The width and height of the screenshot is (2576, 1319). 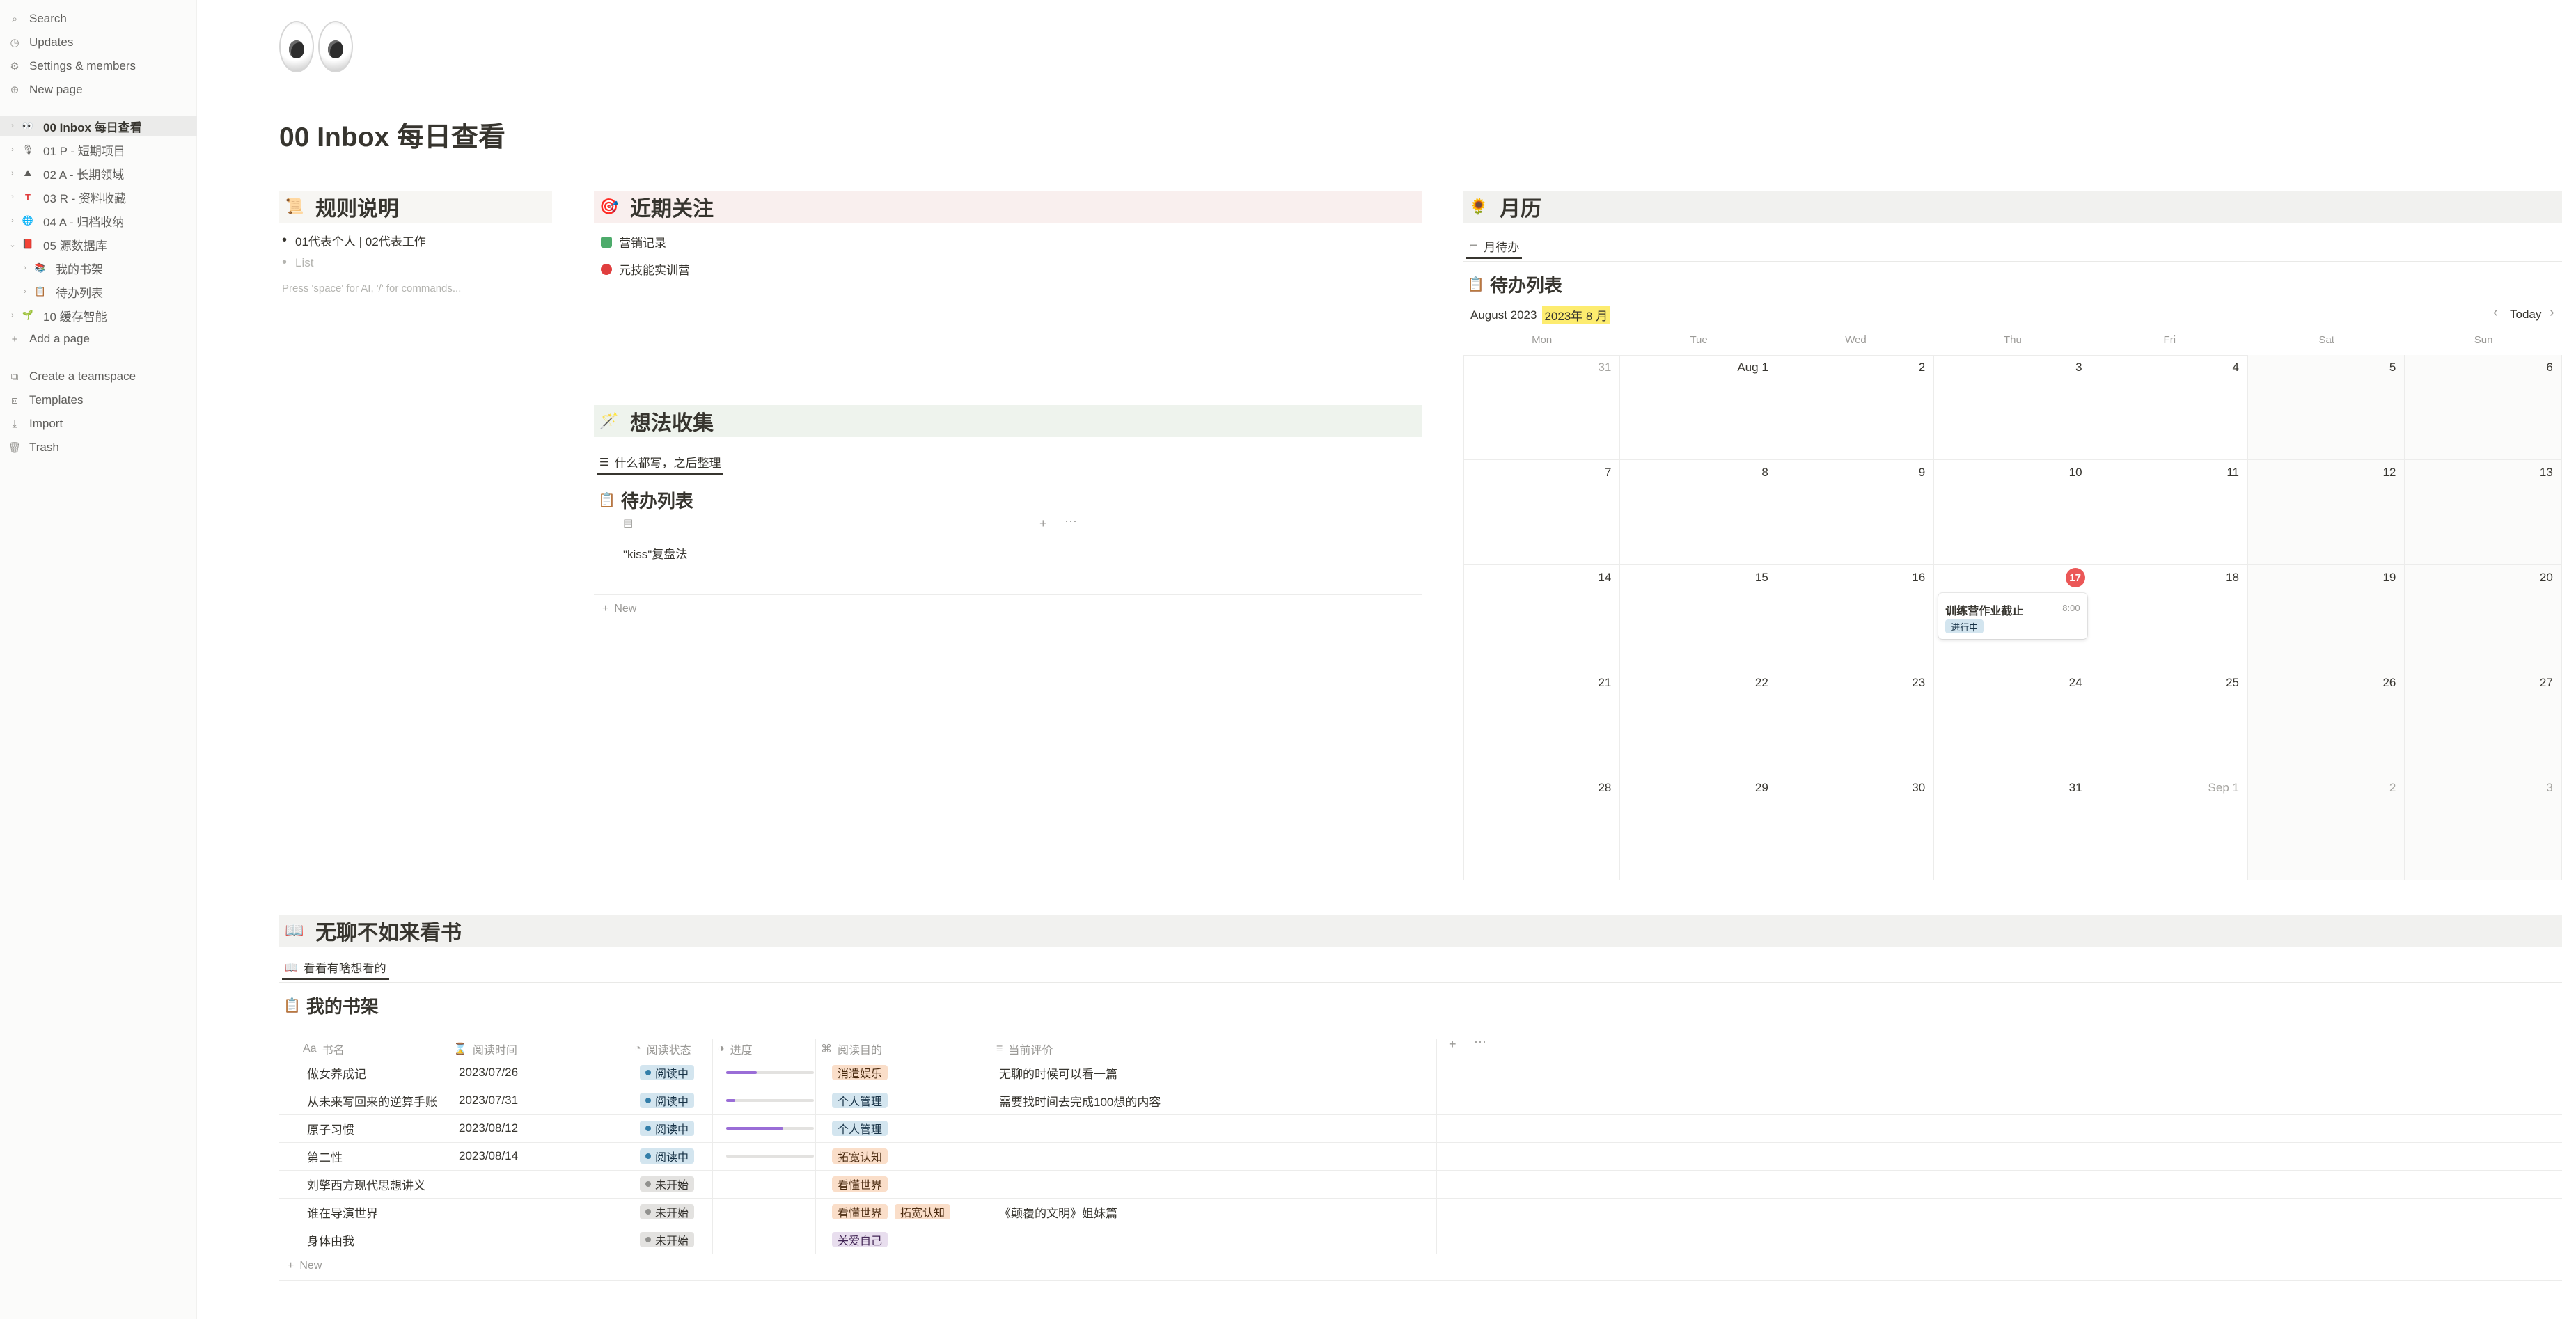 What do you see at coordinates (1542, 722) in the screenshot?
I see `calendar-day-cell: 21` at bounding box center [1542, 722].